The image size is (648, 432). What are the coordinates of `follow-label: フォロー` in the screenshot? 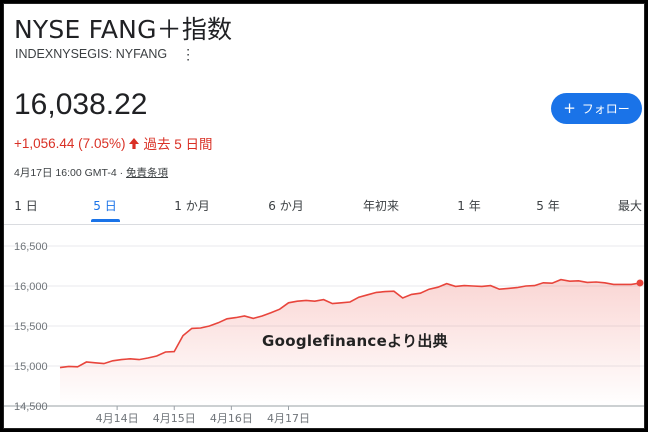 It's located at (605, 109).